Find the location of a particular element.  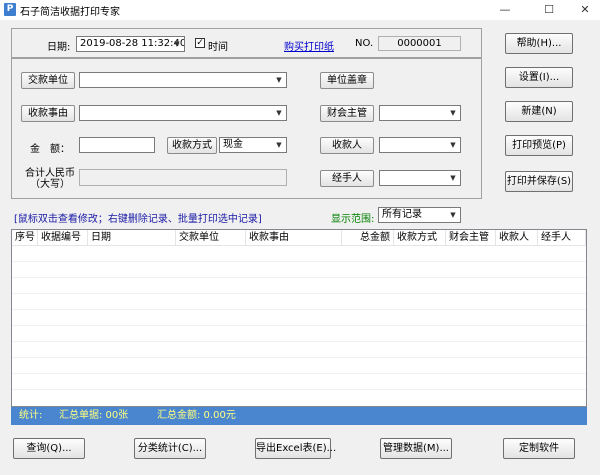

time-checkbox: ✓ is located at coordinates (200, 43).